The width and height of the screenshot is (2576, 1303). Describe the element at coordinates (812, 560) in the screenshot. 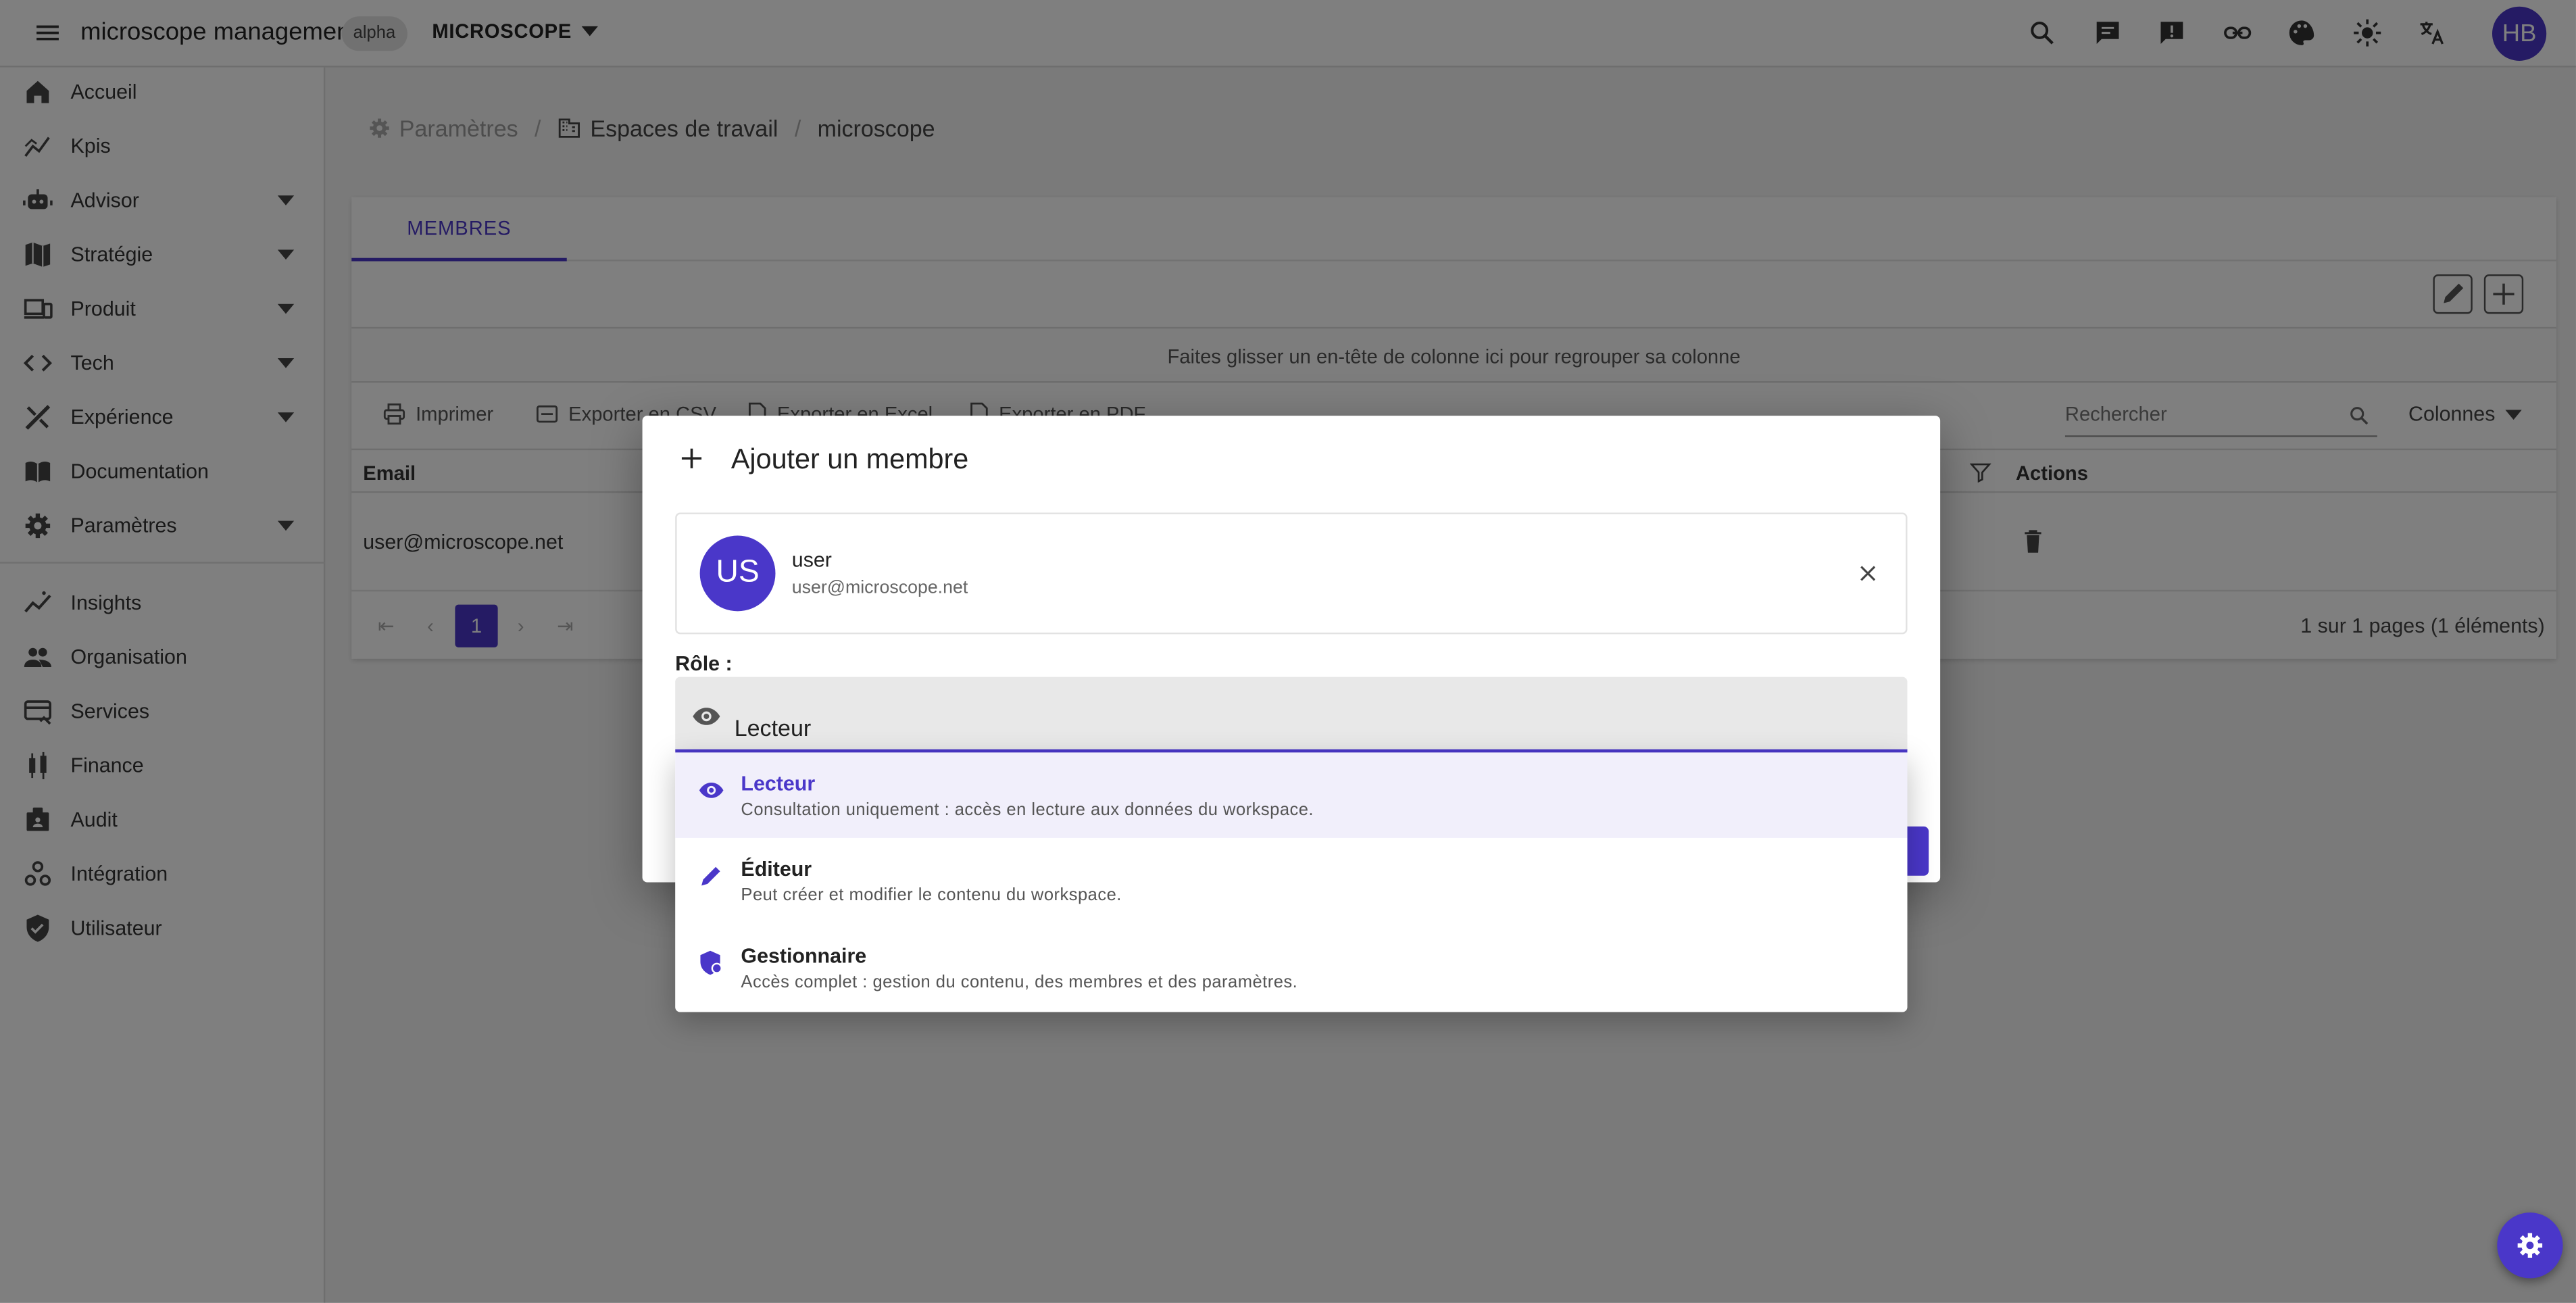

I see `user-name: user` at that location.